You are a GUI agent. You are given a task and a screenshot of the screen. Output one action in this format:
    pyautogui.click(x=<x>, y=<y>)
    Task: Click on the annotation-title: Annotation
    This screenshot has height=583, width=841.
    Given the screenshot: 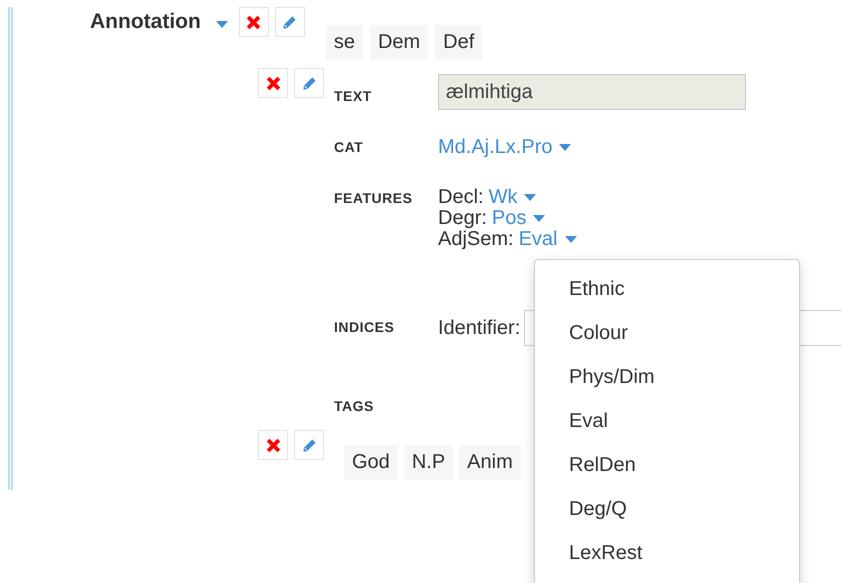 What is the action you would take?
    pyautogui.click(x=145, y=22)
    